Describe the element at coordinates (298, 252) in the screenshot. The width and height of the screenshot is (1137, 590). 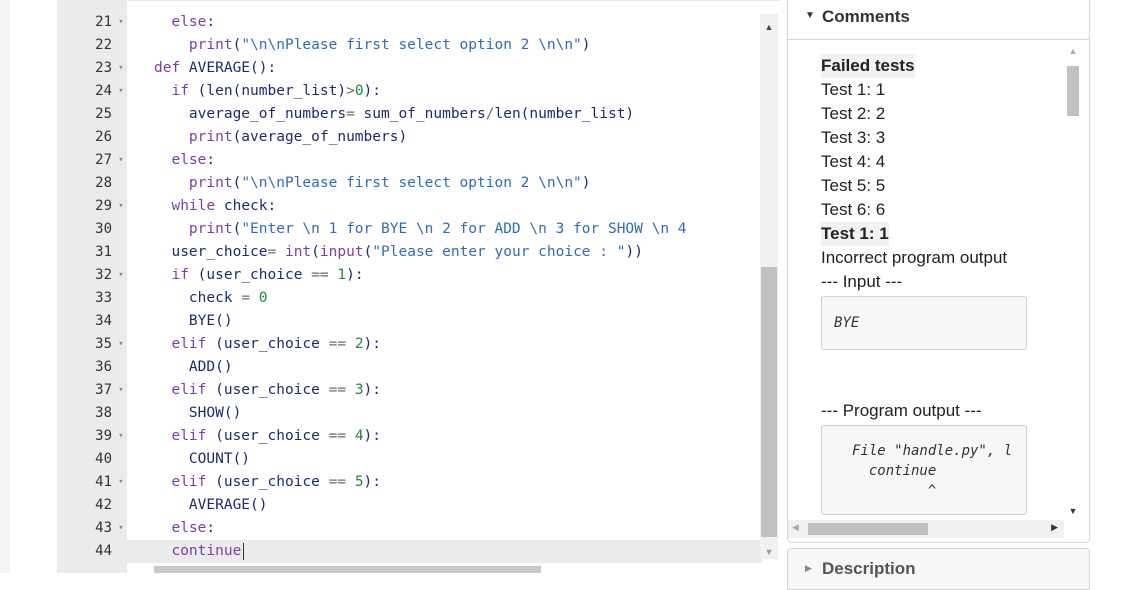
I see `code-token: int` at that location.